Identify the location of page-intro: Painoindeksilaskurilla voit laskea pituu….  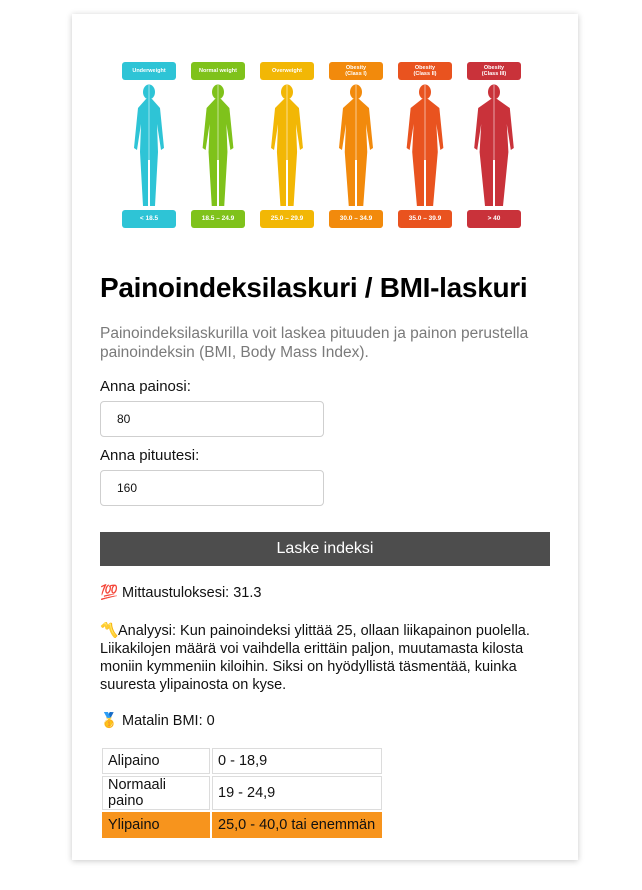
(314, 343).